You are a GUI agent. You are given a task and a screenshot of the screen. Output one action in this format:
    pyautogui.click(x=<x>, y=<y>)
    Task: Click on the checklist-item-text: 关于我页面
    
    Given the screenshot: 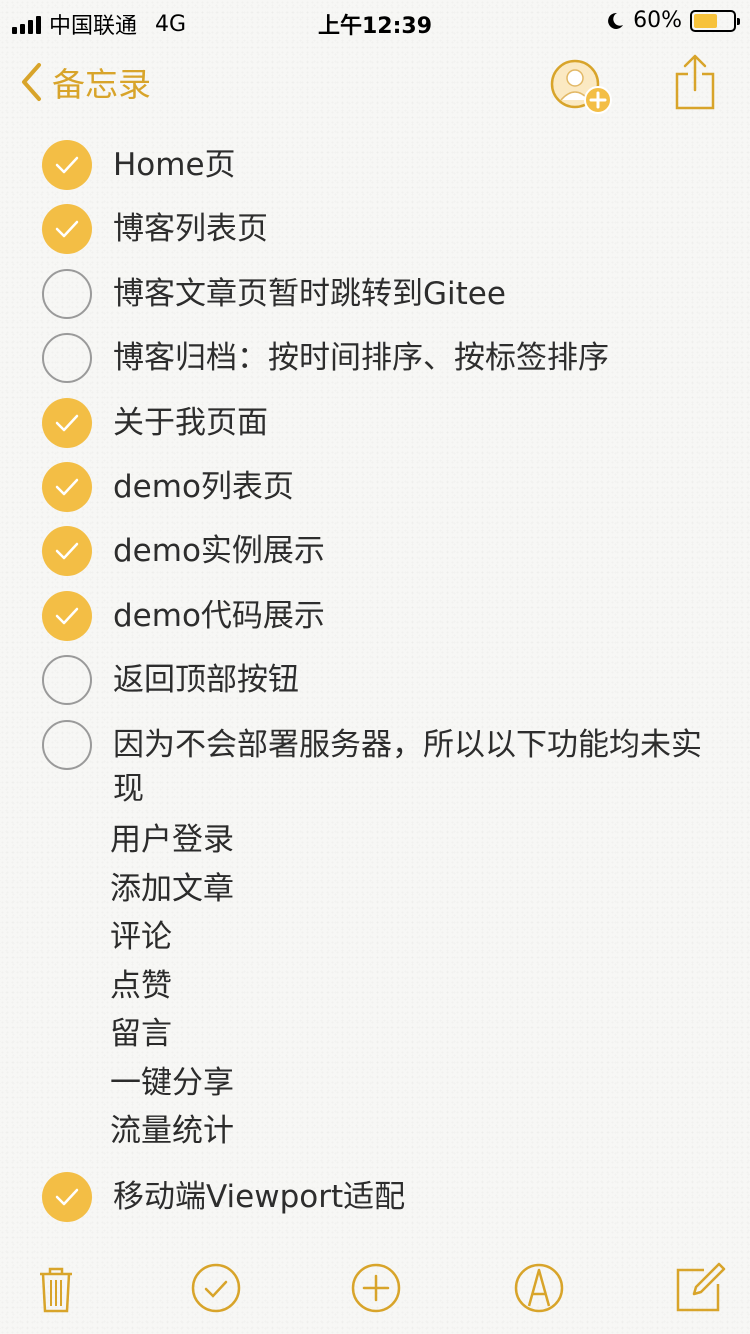 What is the action you would take?
    pyautogui.click(x=413, y=423)
    